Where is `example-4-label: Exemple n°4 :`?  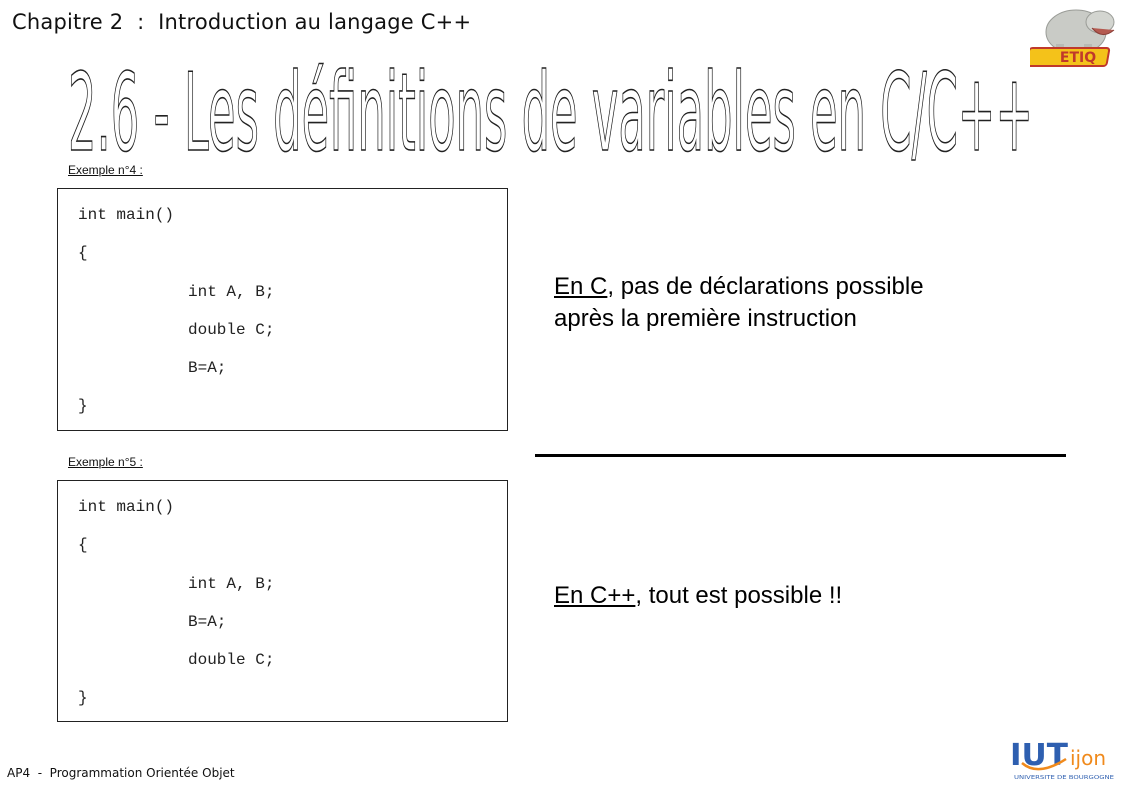 example-4-label: Exemple n°4 : is located at coordinates (105, 170).